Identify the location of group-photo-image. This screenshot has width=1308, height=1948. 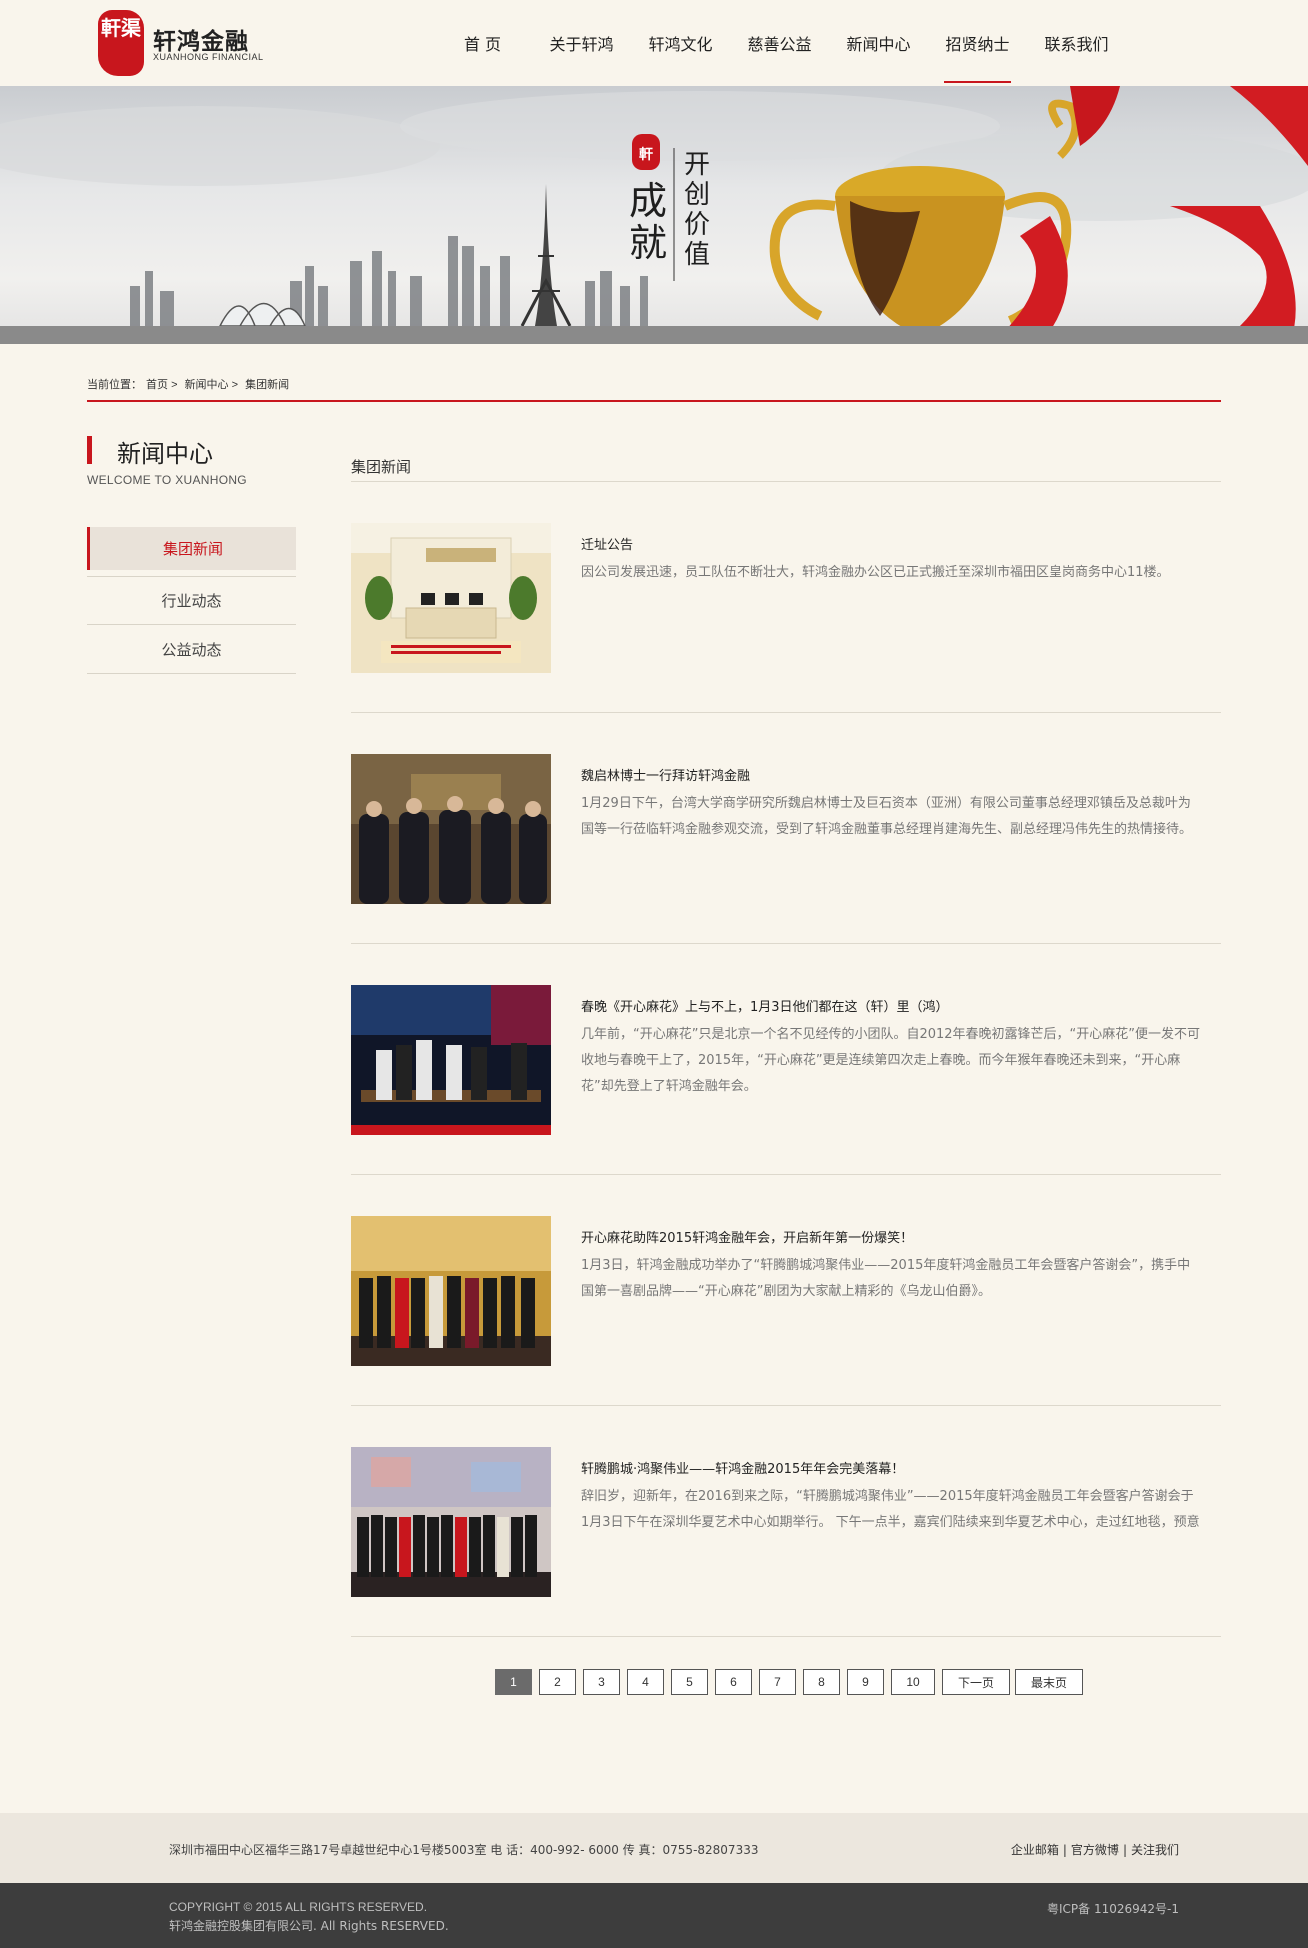
(451, 1522).